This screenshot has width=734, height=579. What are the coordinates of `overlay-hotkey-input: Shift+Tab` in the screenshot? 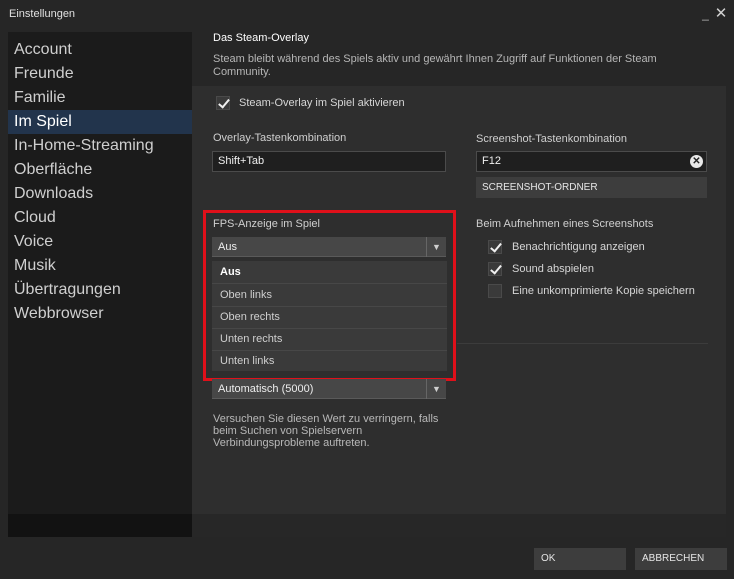 It's located at (329, 161).